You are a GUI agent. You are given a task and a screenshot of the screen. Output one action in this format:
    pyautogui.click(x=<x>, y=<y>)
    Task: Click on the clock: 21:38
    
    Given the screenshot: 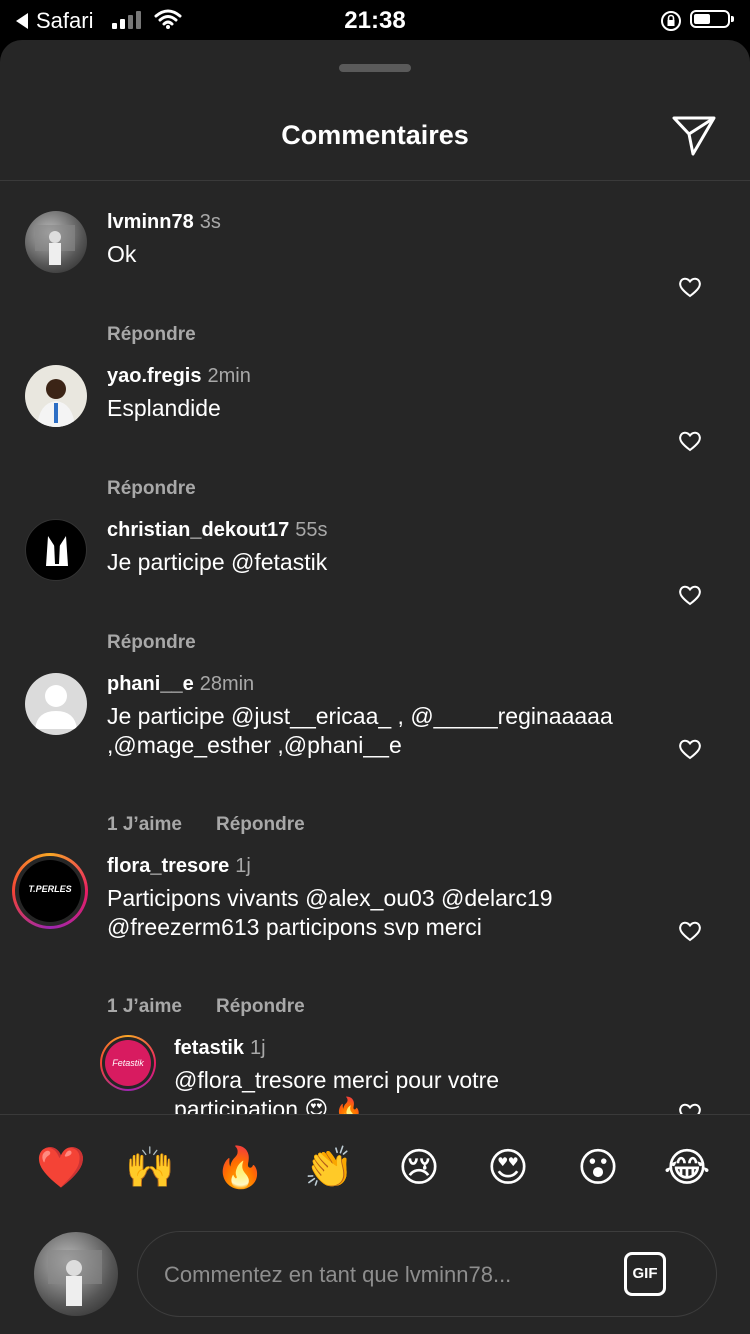 What is the action you would take?
    pyautogui.click(x=375, y=20)
    